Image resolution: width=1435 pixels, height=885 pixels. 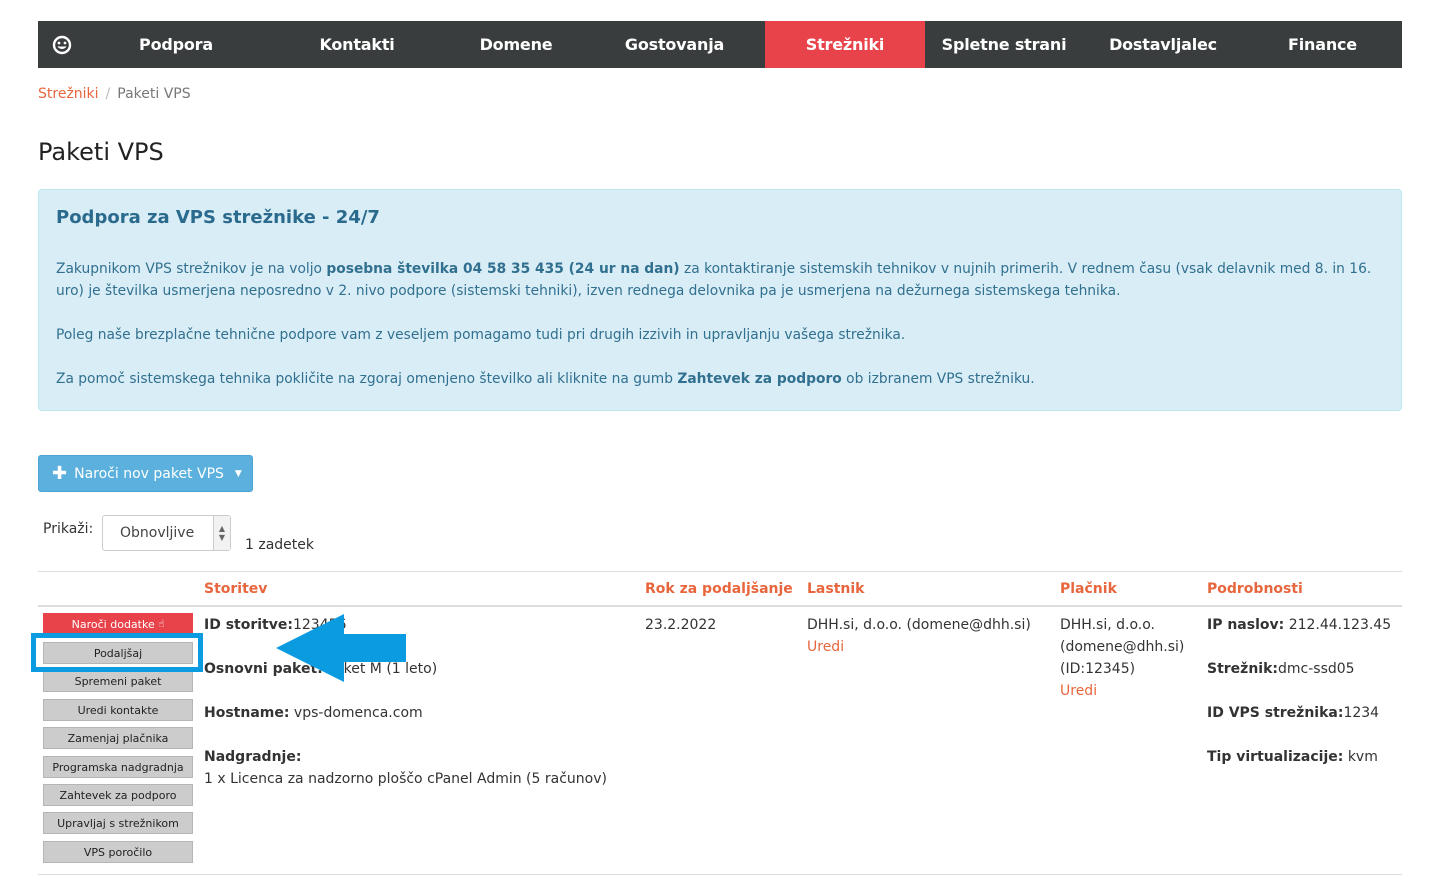 What do you see at coordinates (118, 738) in the screenshot?
I see `change-payer-button: Zamenjaj plačnika` at bounding box center [118, 738].